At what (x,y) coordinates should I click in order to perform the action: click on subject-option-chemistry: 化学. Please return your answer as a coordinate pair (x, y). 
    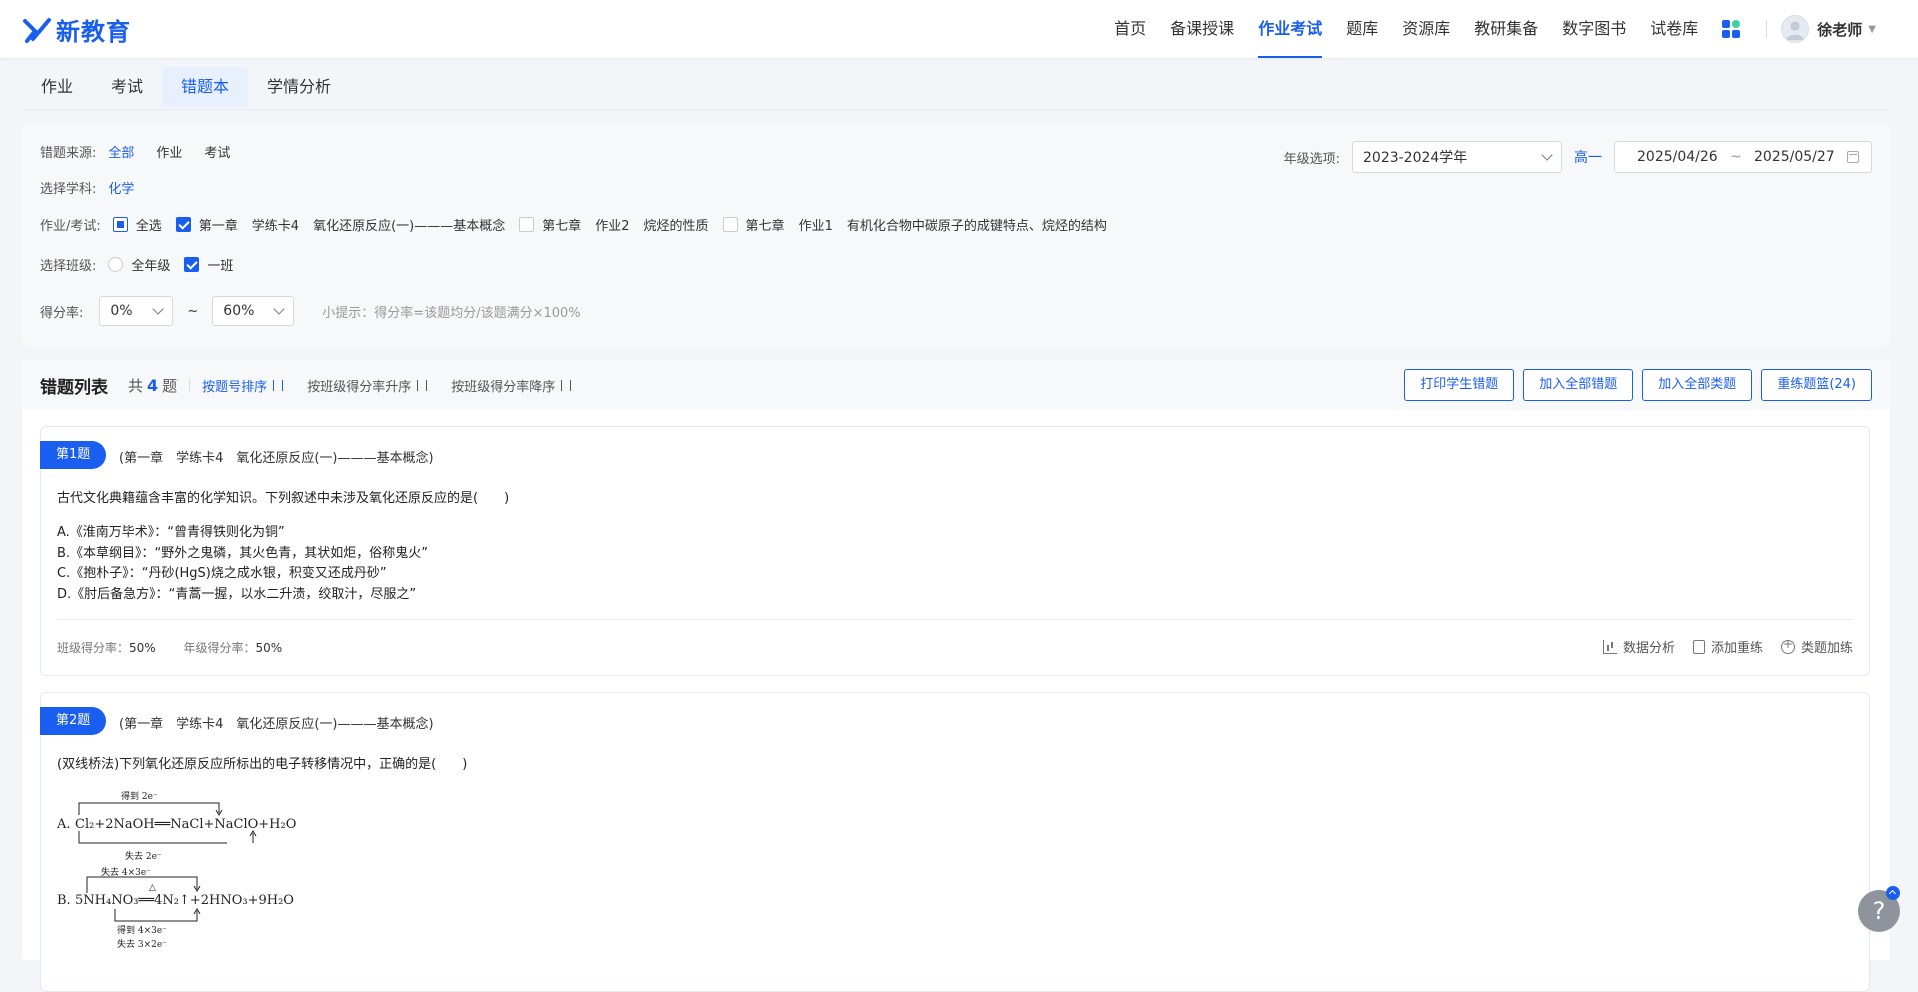
    Looking at the image, I should click on (121, 187).